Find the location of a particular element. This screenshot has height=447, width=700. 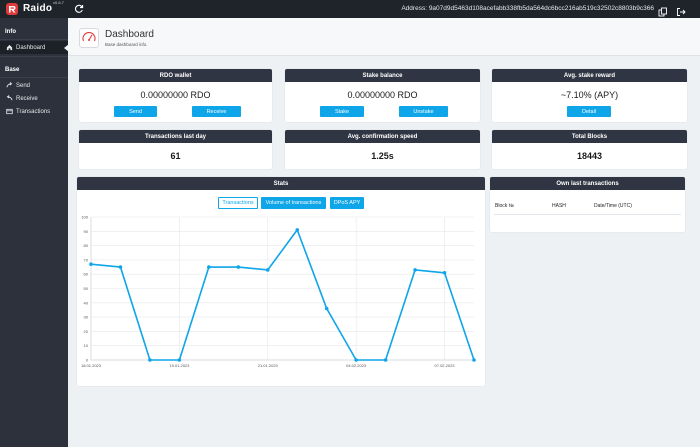

sidebar-heading-info: Info is located at coordinates (10, 32).